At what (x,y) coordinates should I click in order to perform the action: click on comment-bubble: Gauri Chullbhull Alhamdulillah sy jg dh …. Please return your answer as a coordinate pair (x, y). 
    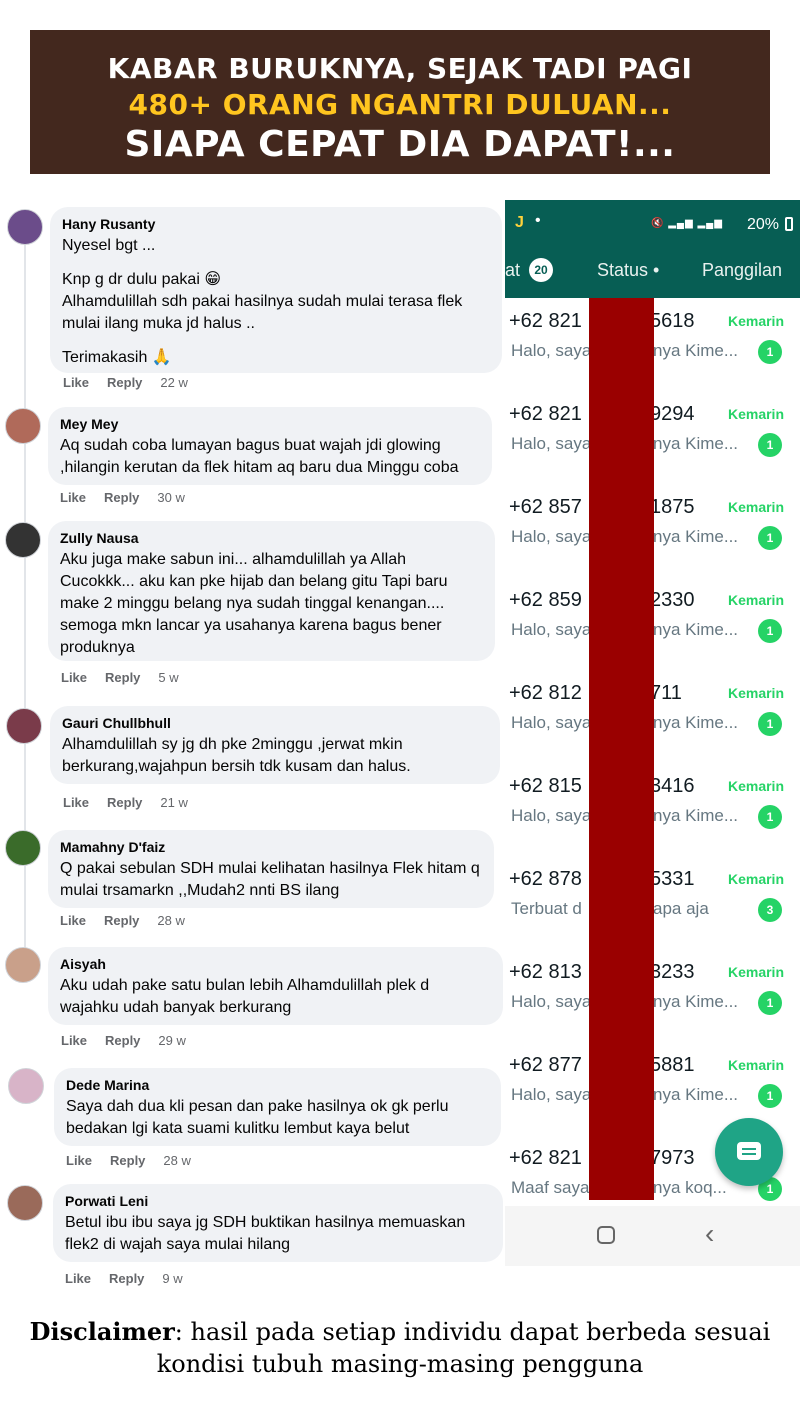
    Looking at the image, I should click on (275, 745).